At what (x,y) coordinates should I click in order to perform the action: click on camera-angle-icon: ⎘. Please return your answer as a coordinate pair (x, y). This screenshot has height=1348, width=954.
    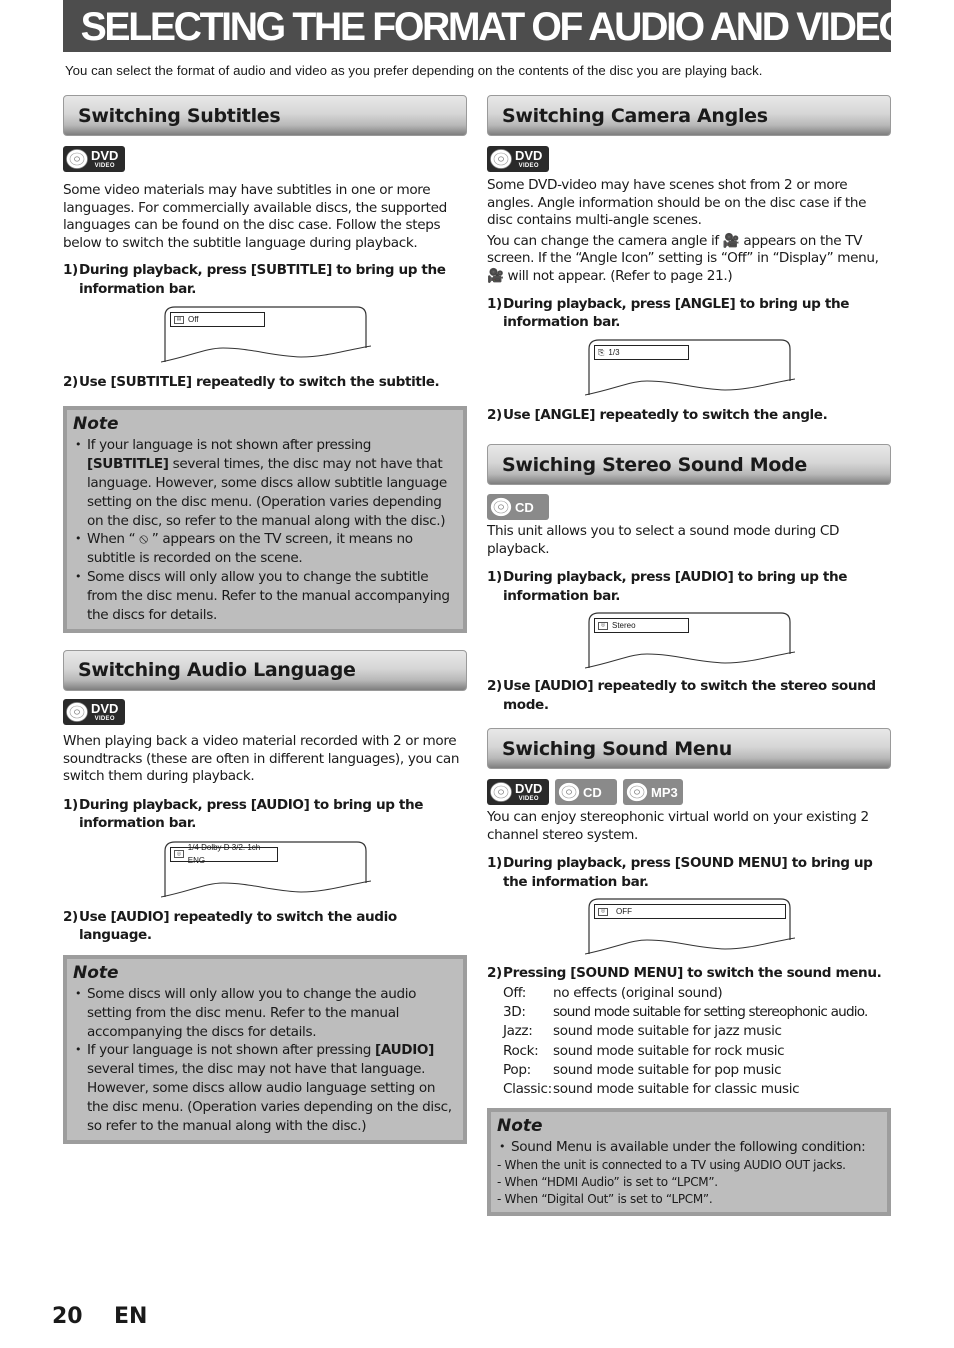
    Looking at the image, I should click on (601, 352).